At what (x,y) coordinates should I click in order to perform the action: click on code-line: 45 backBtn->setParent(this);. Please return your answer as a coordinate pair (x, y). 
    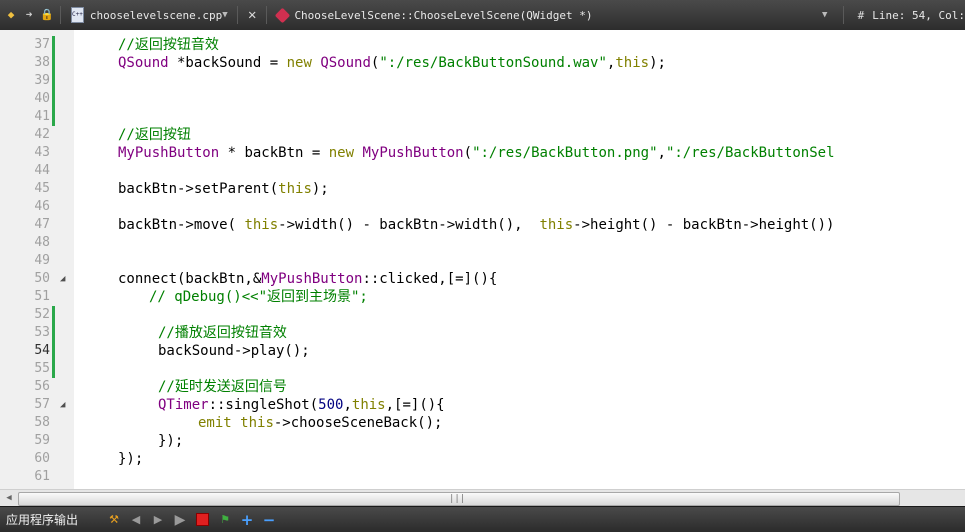
    Looking at the image, I should click on (482, 189).